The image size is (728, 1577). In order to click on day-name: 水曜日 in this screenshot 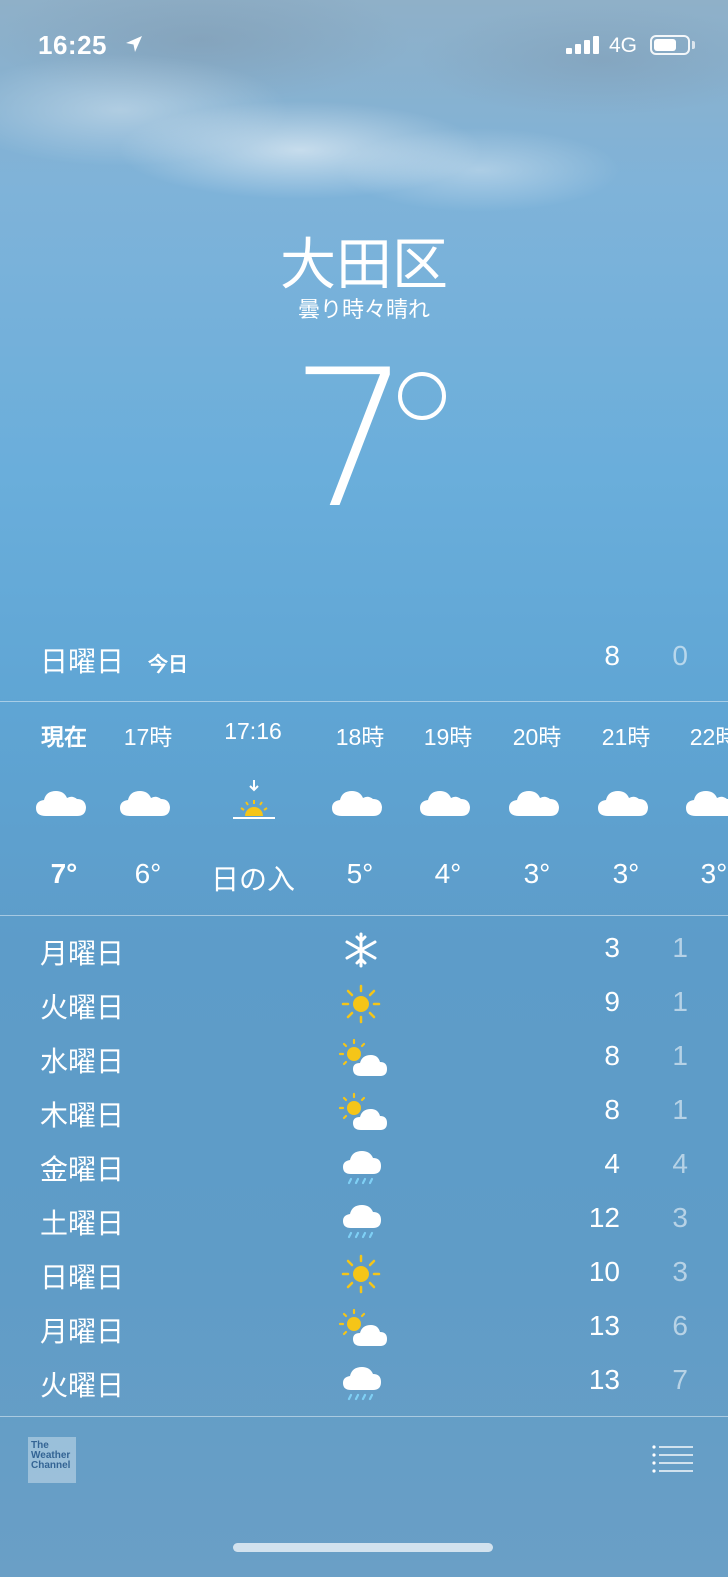, I will do `click(82, 1061)`.